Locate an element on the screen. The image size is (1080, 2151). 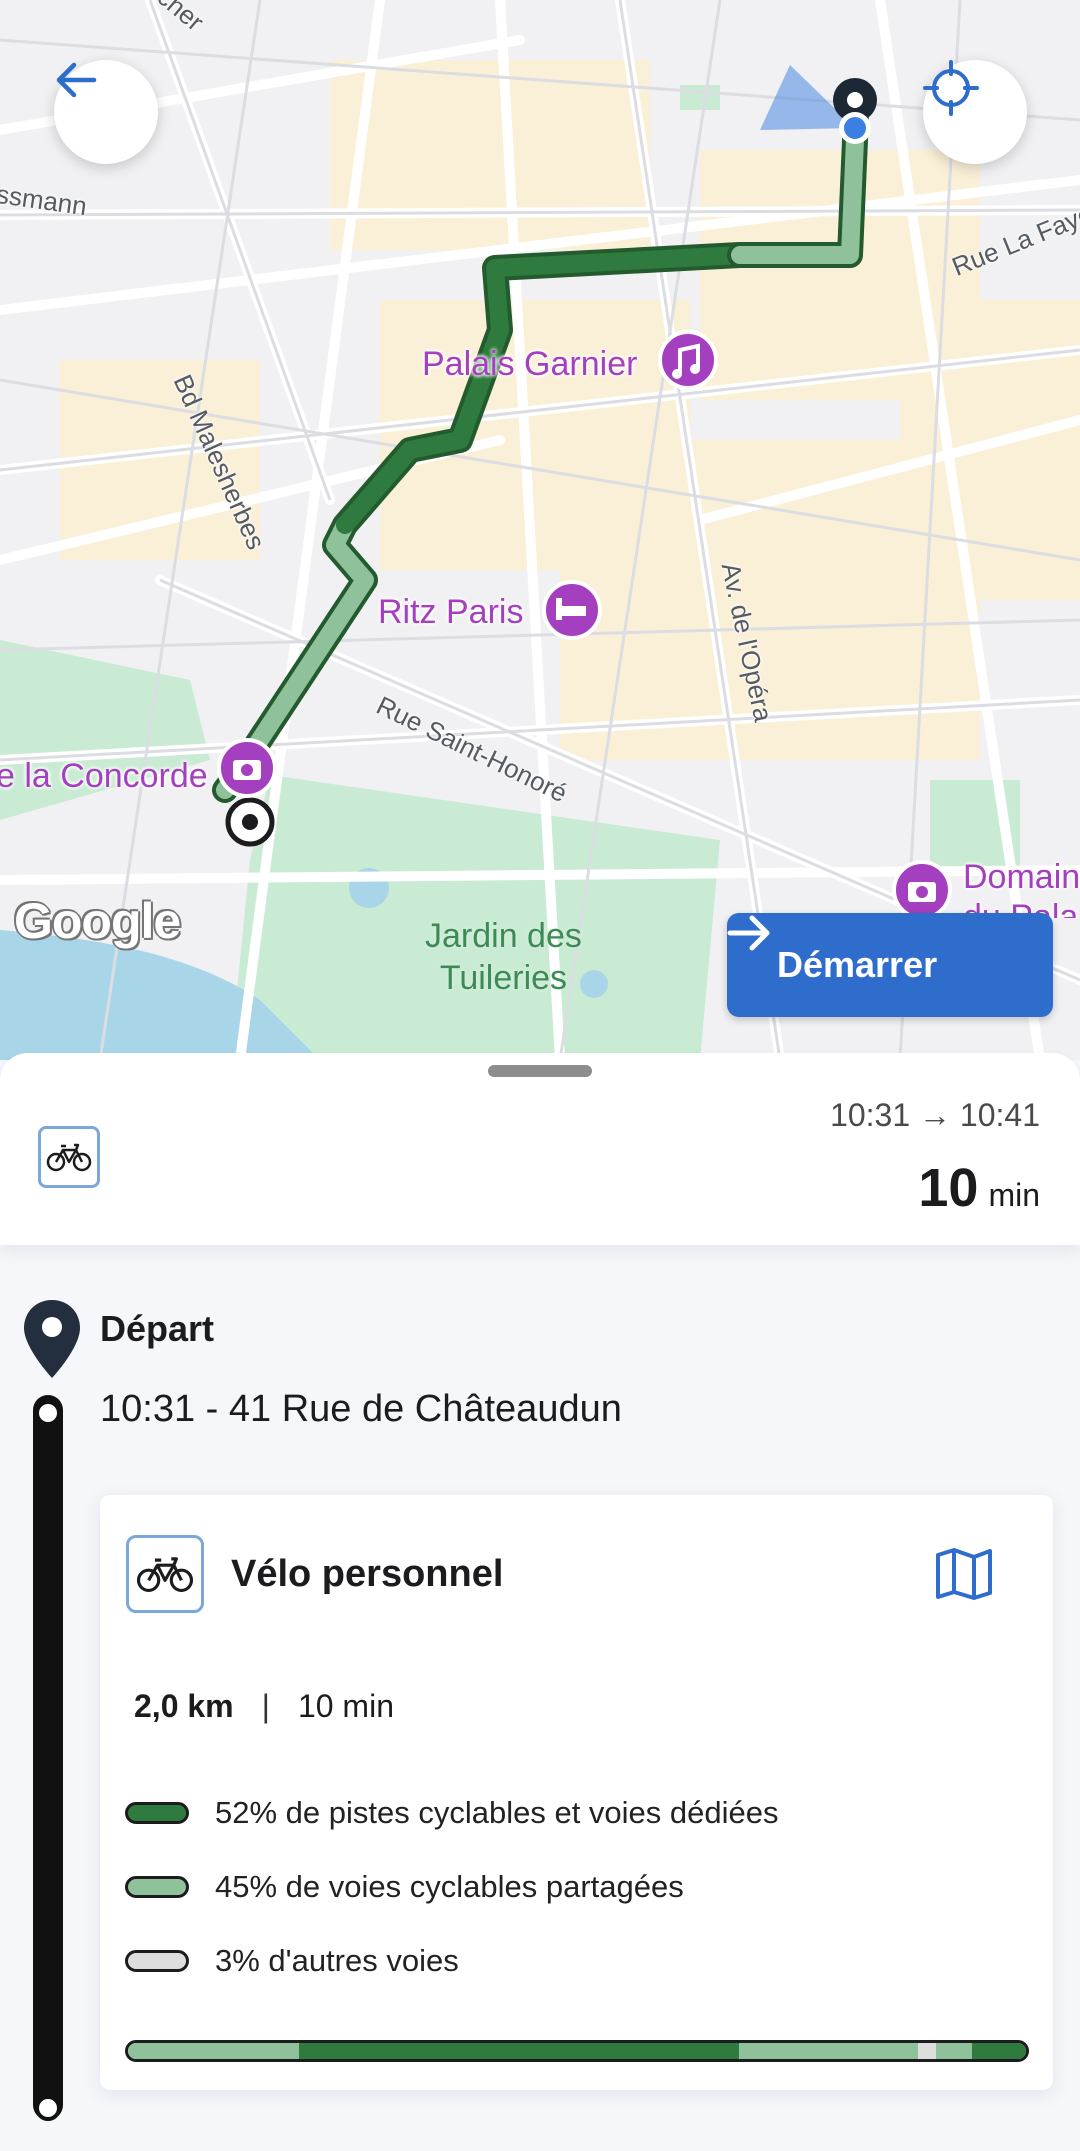
park-label-line1: Jardin des is located at coordinates (503, 936).